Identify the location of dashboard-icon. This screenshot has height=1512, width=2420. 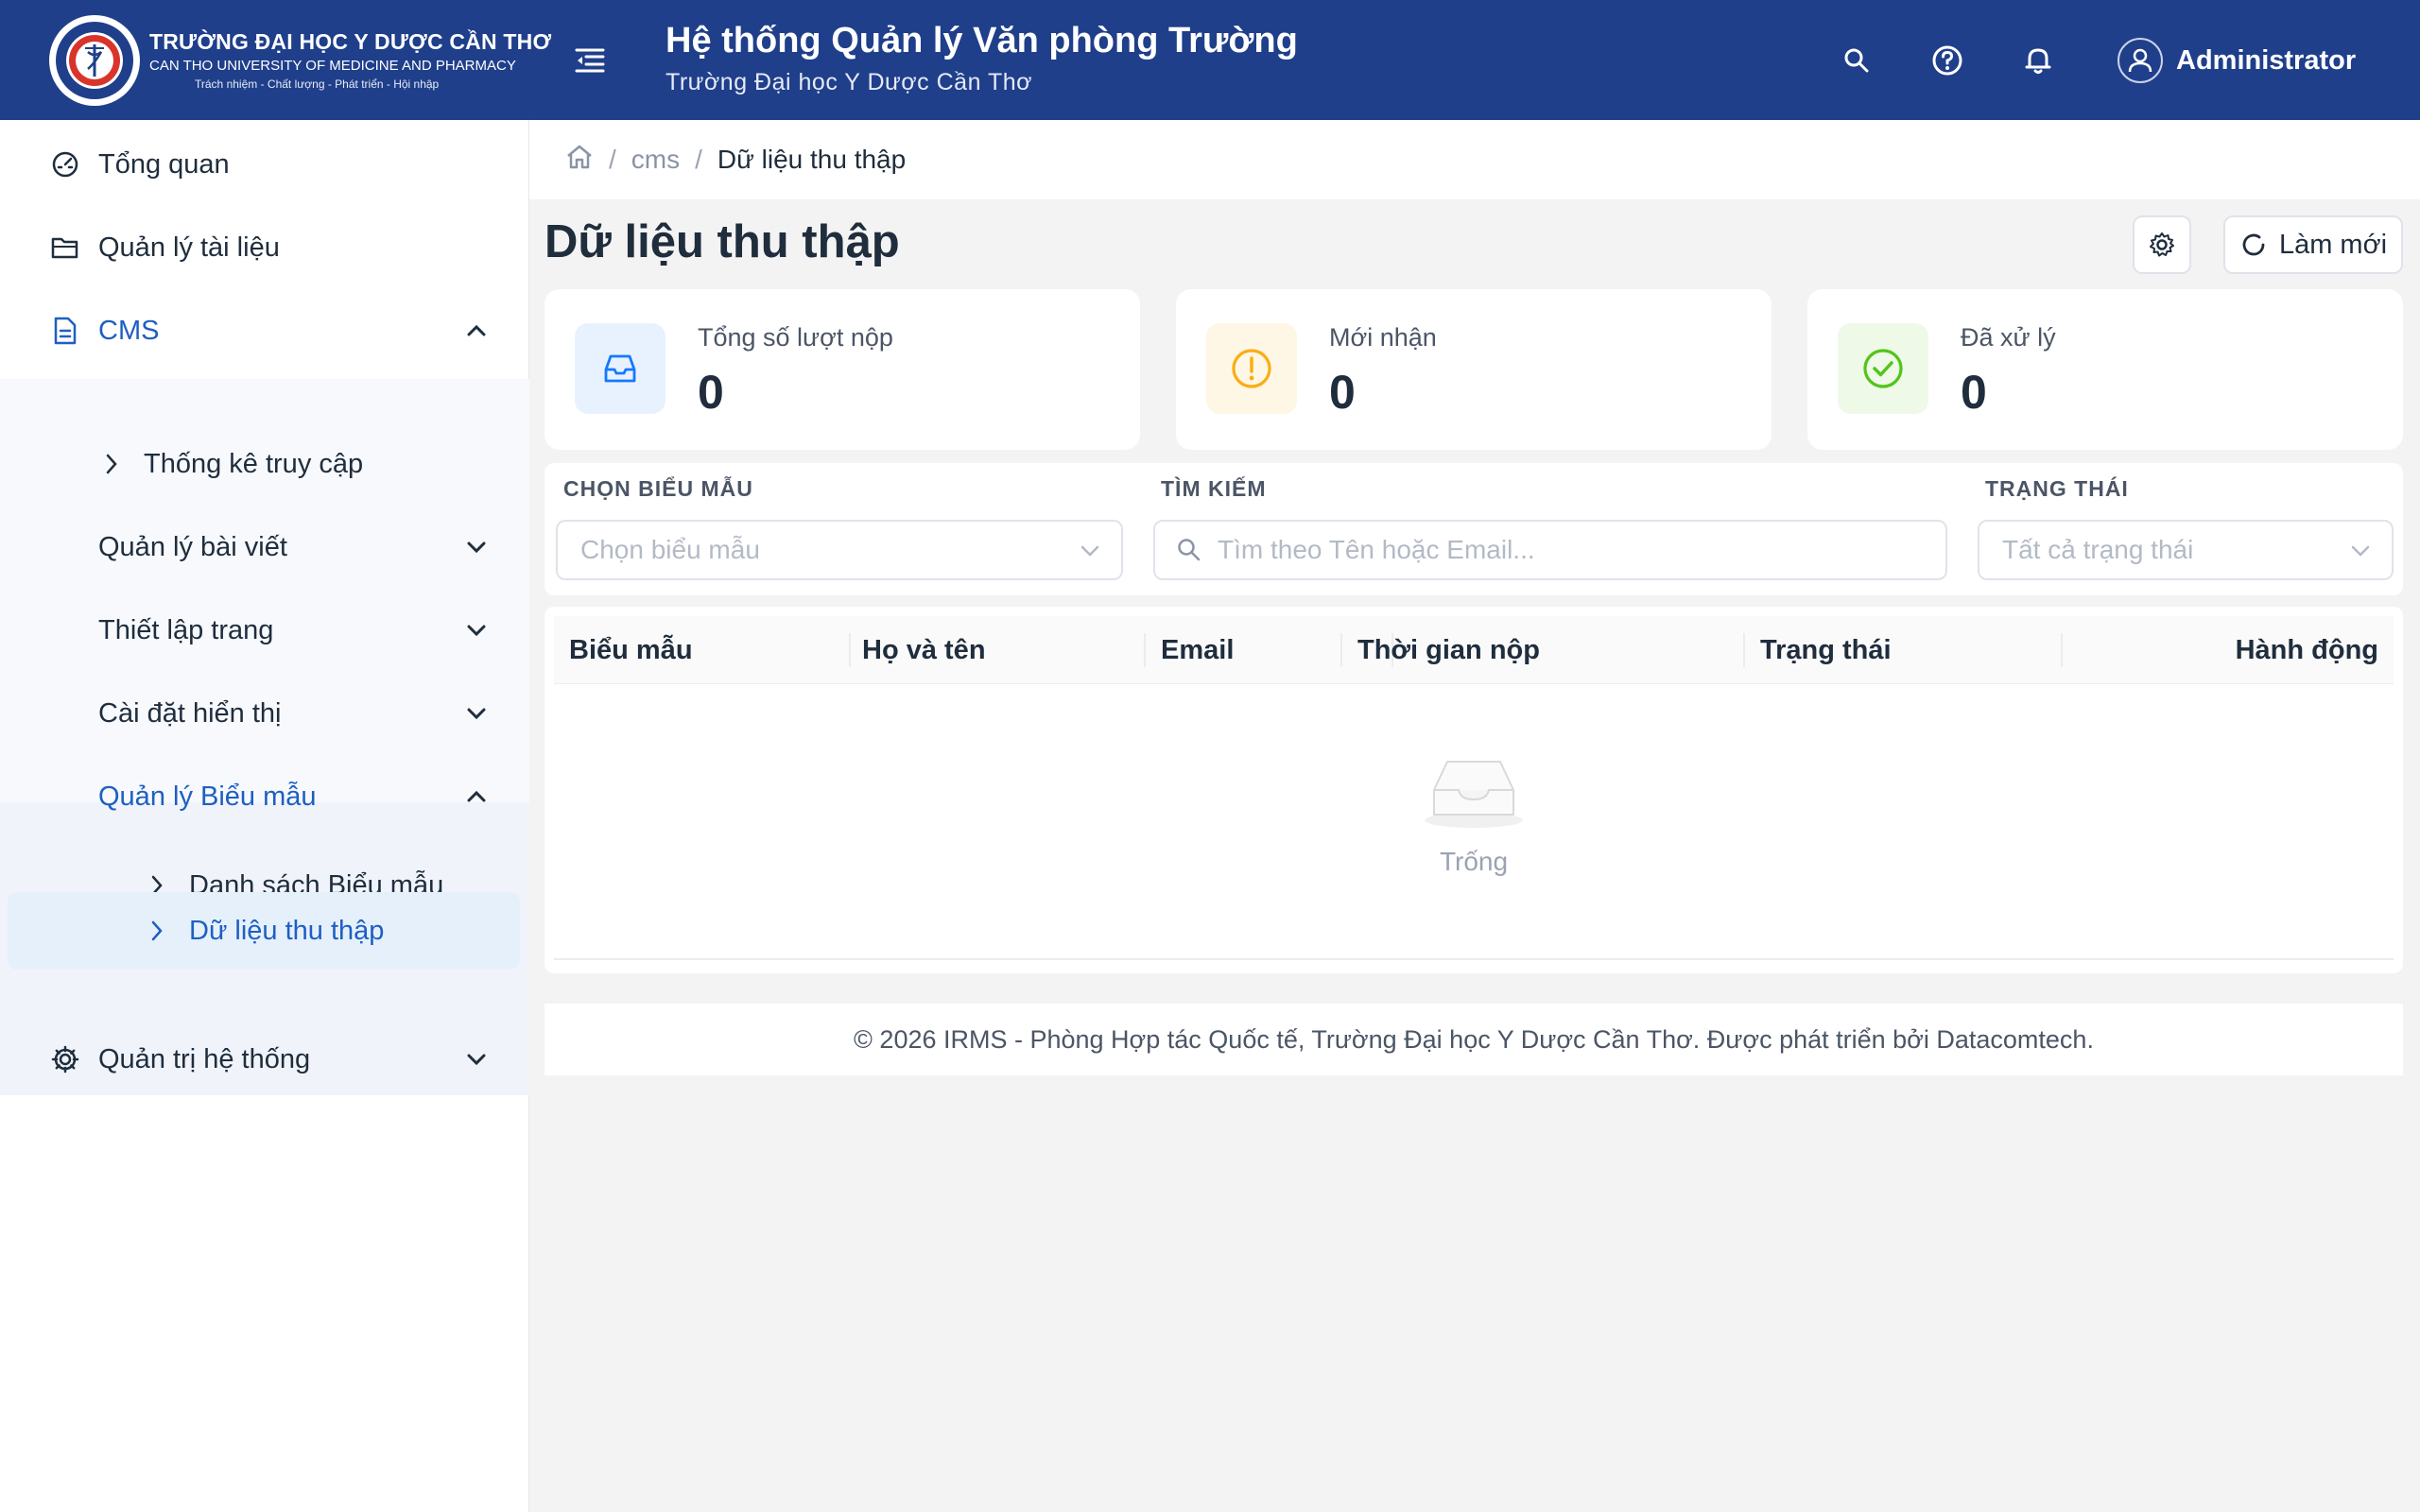
(65, 164).